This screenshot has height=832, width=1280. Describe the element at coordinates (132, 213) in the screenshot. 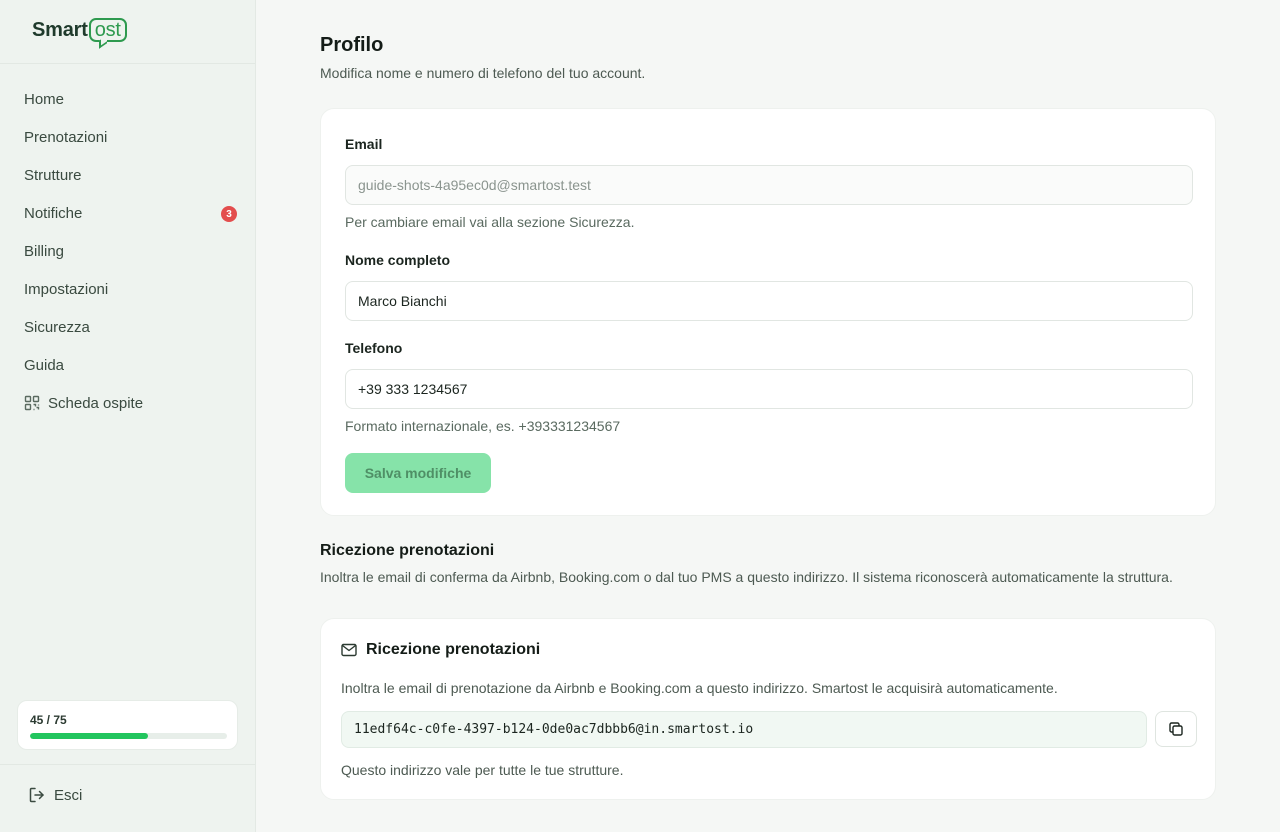

I see `sidebar-item-notifiche: Notifiche 3` at that location.